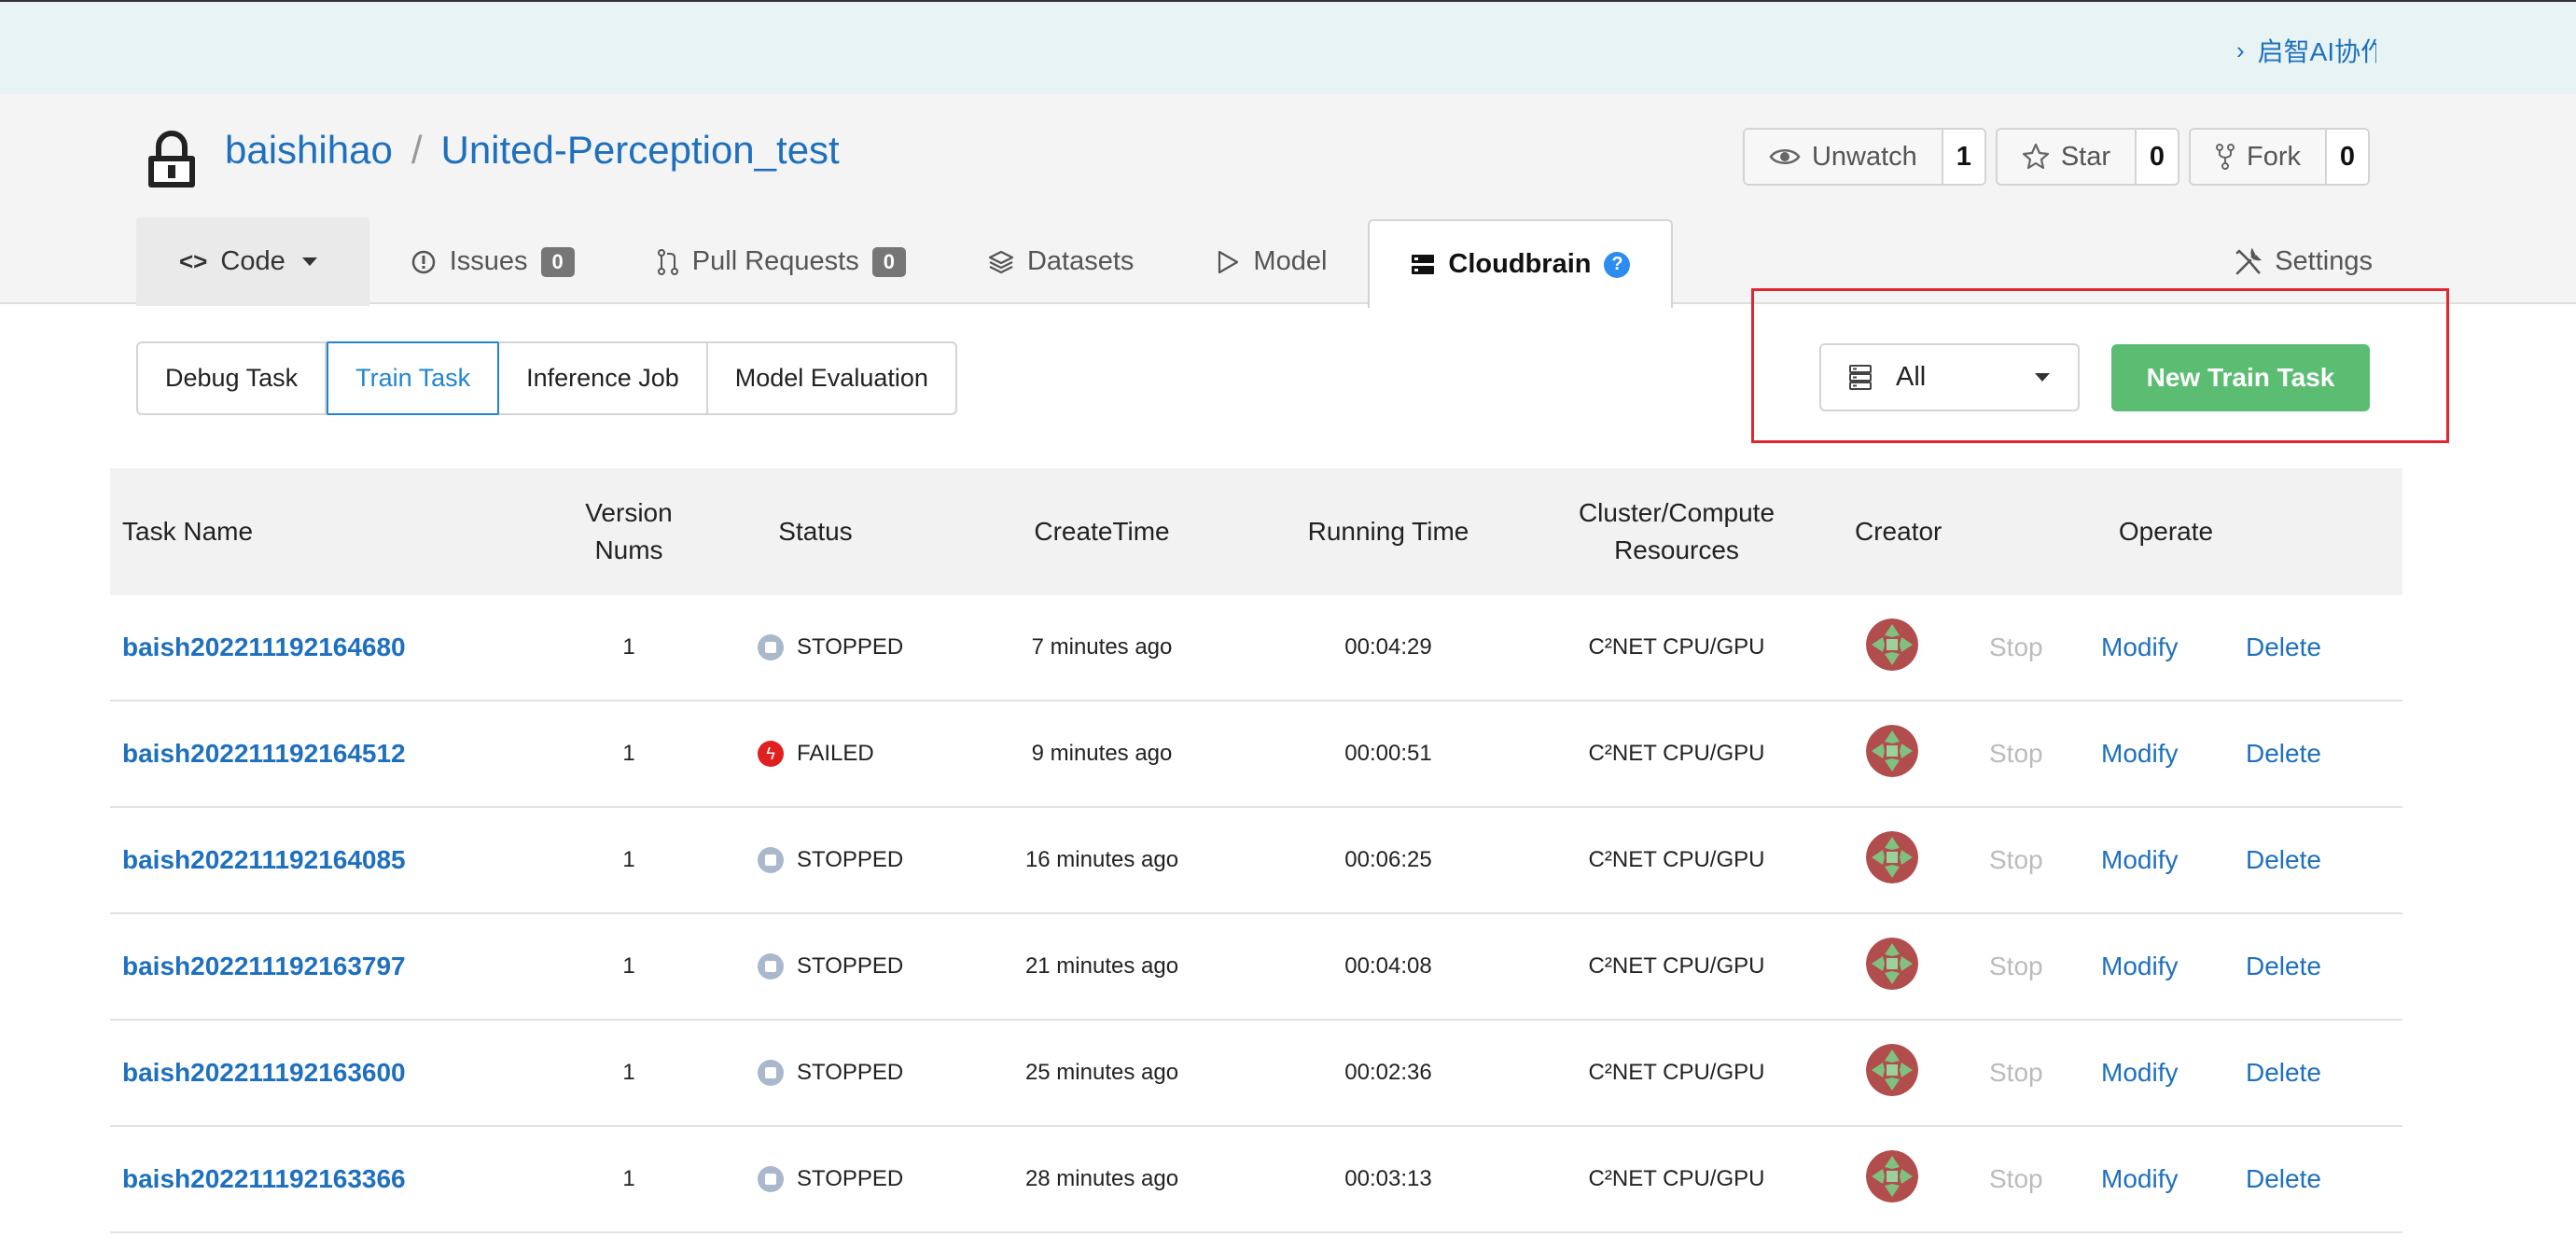 The image size is (2576, 1237). I want to click on layers-icon, so click(1001, 262).